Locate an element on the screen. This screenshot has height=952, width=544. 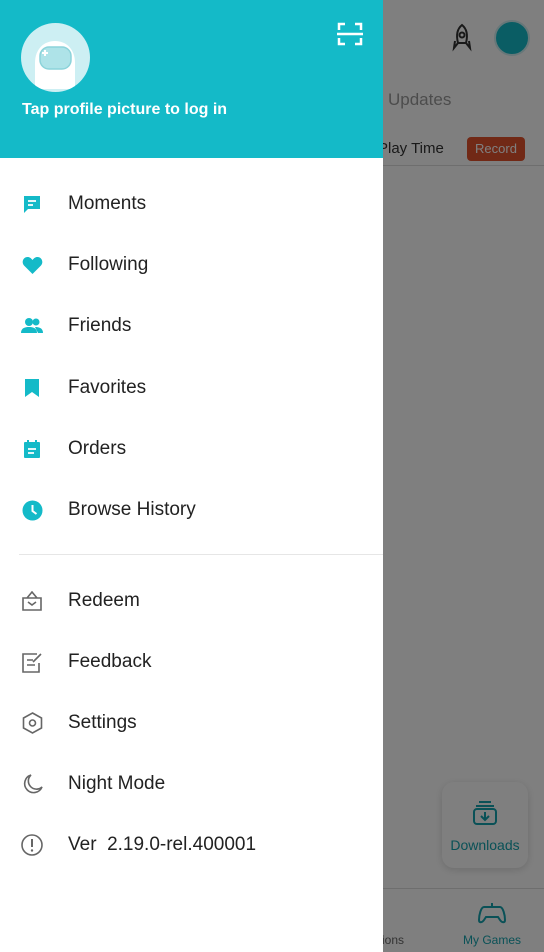
menu-item-label: Favorites is located at coordinates (107, 387).